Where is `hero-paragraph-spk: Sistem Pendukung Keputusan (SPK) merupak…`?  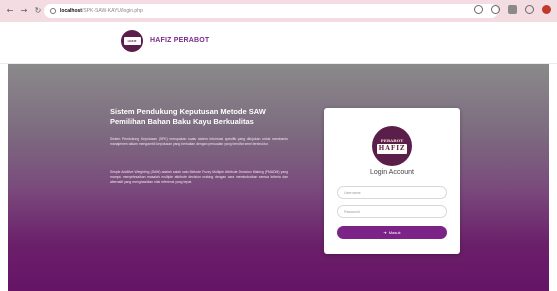
hero-paragraph-spk: Sistem Pendukung Keputusan (SPK) merupak… is located at coordinates (199, 142).